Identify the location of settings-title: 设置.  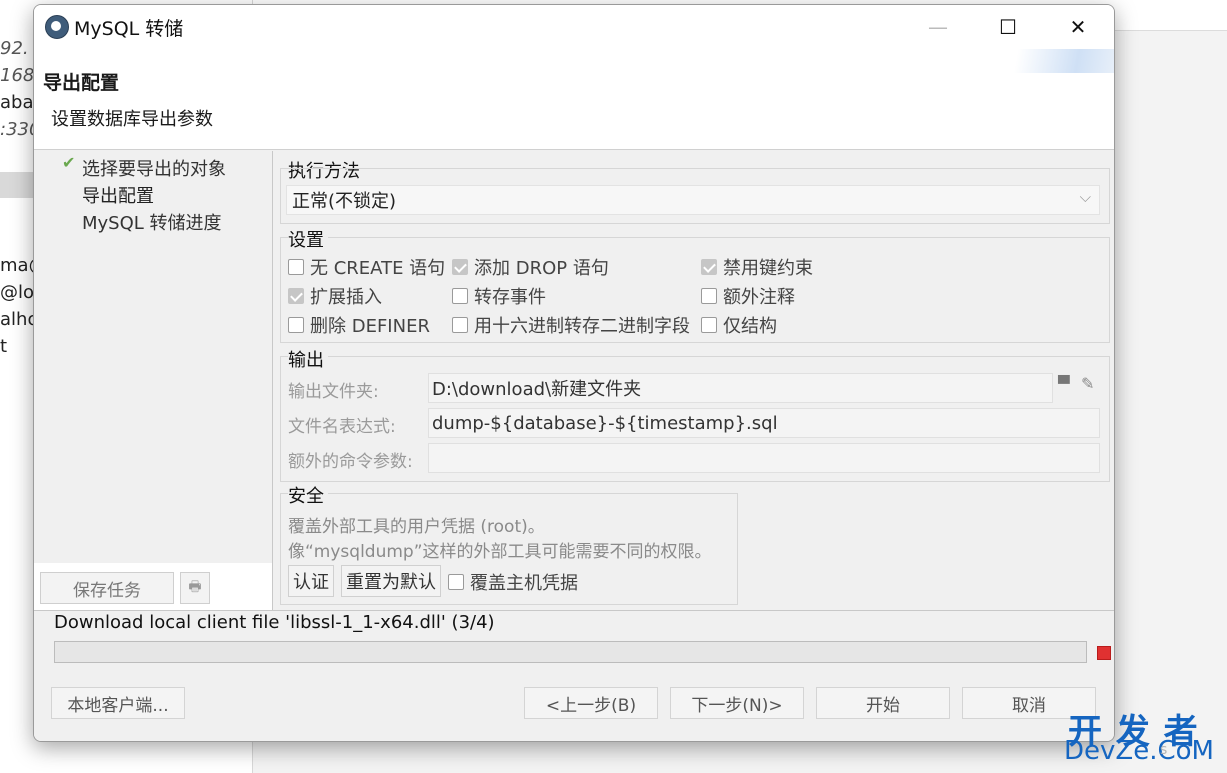
(308, 239).